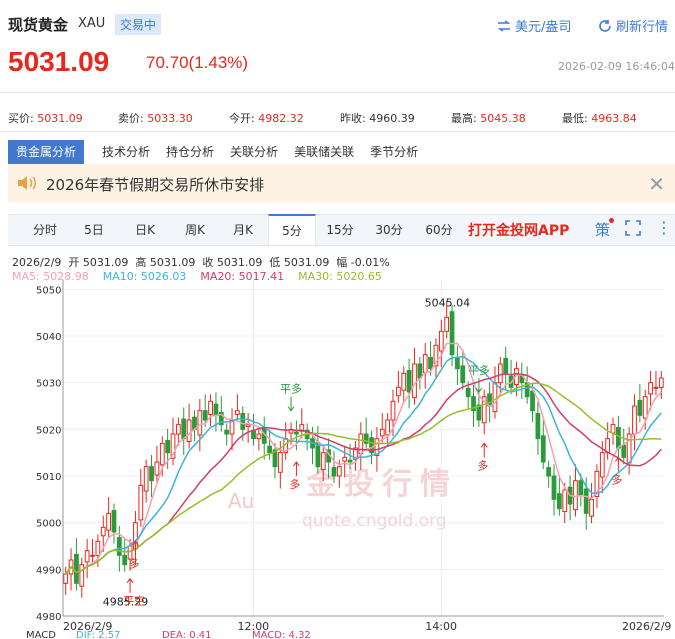  What do you see at coordinates (599, 118) in the screenshot?
I see `low-quote: 最低: 4963.84` at bounding box center [599, 118].